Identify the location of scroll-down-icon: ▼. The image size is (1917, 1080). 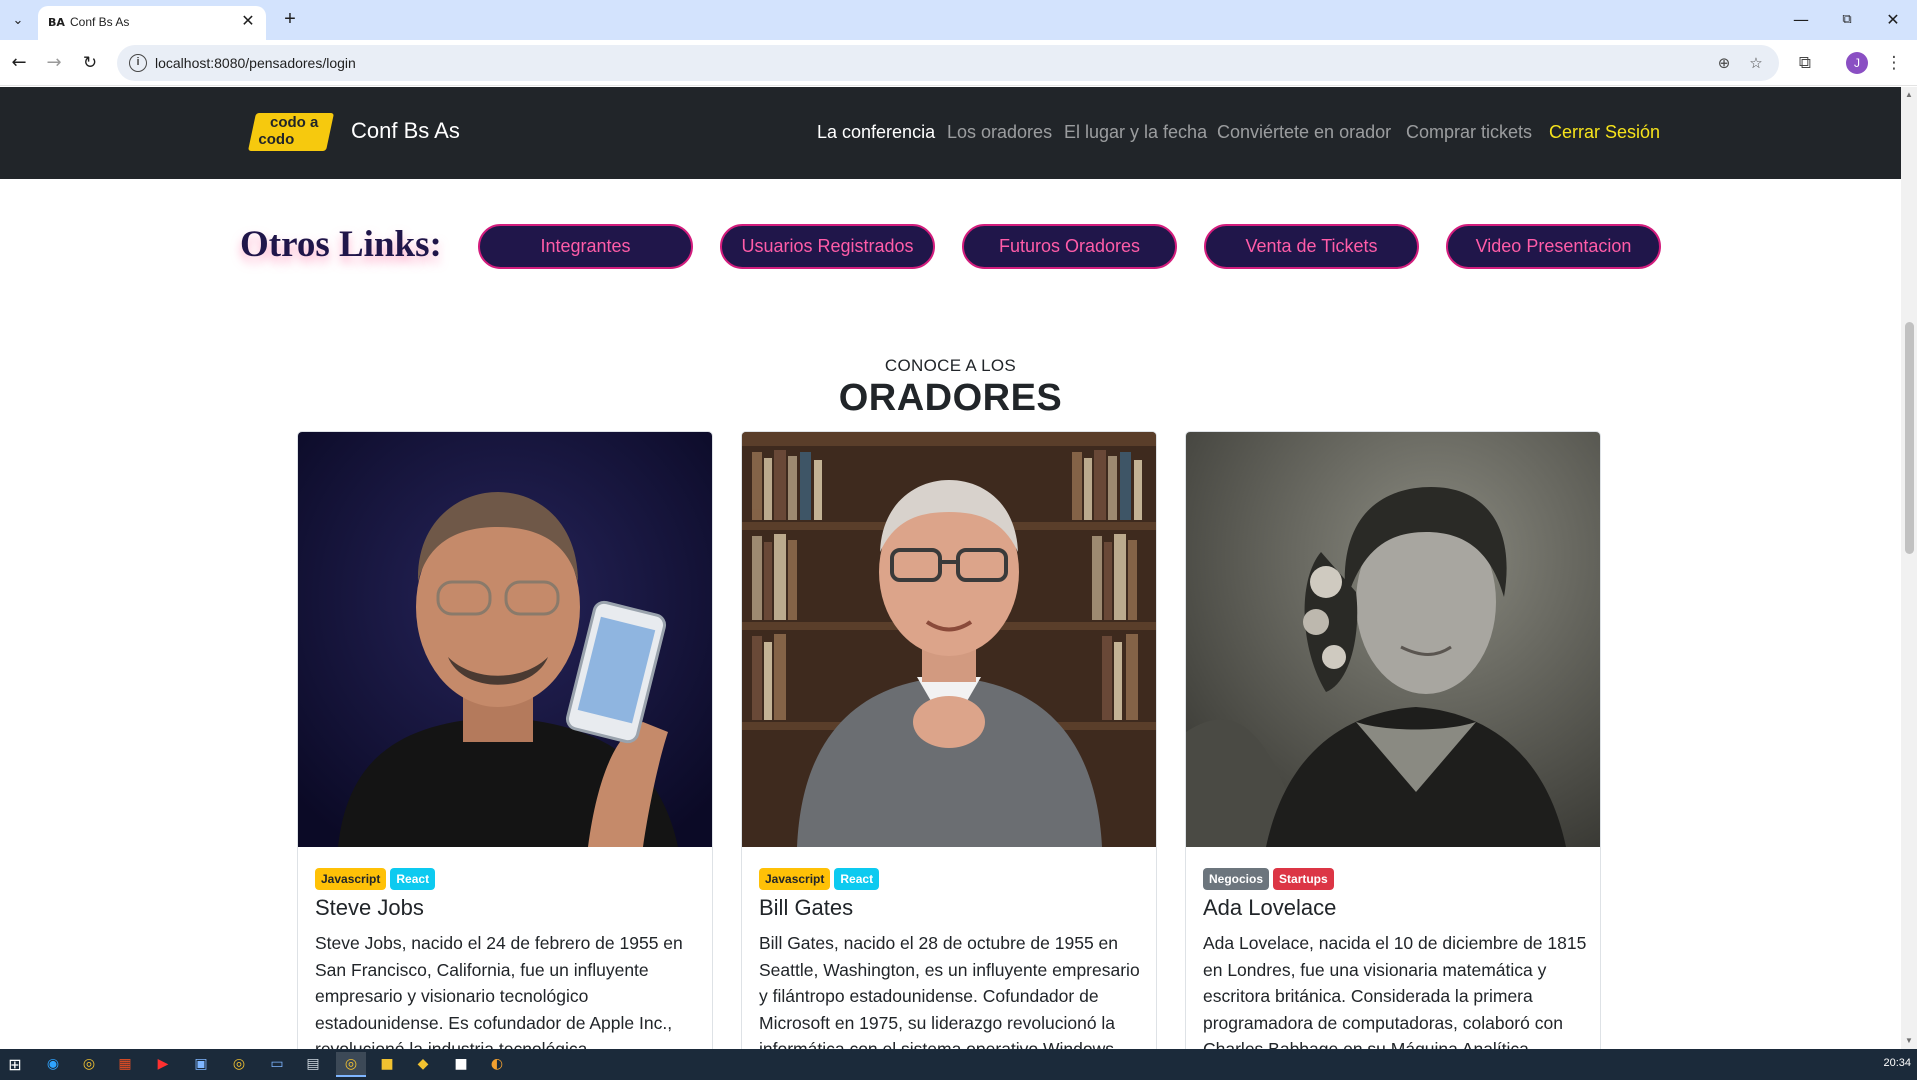
(1909, 1041).